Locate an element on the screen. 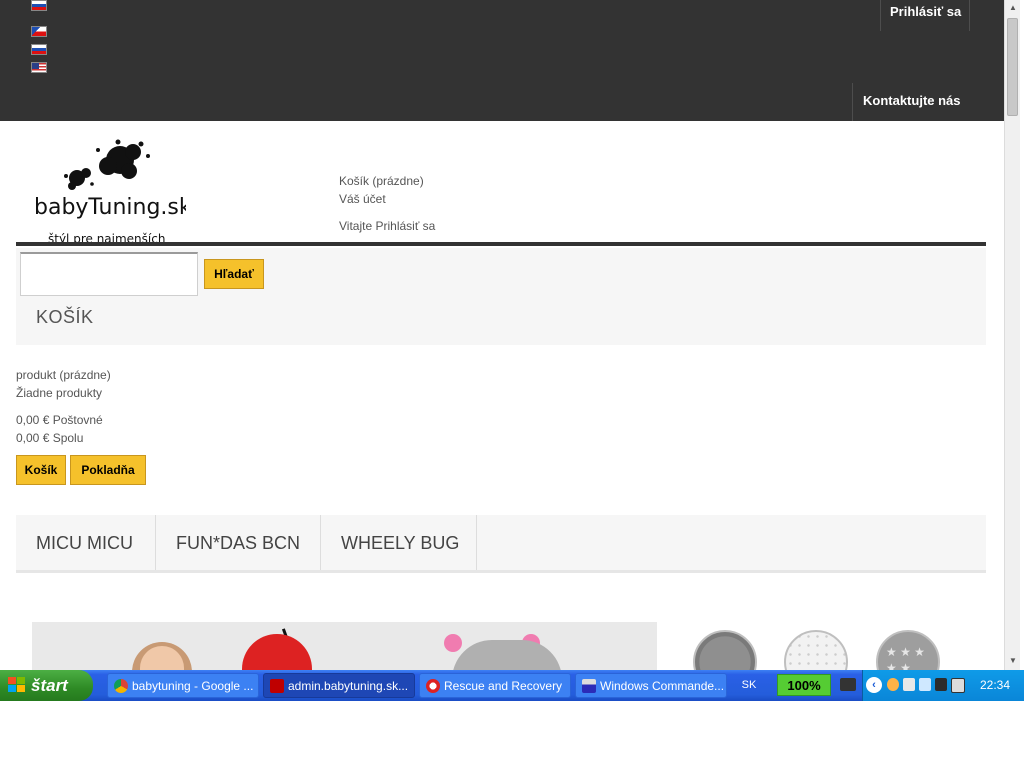  power-plug-icon is located at coordinates (848, 684).